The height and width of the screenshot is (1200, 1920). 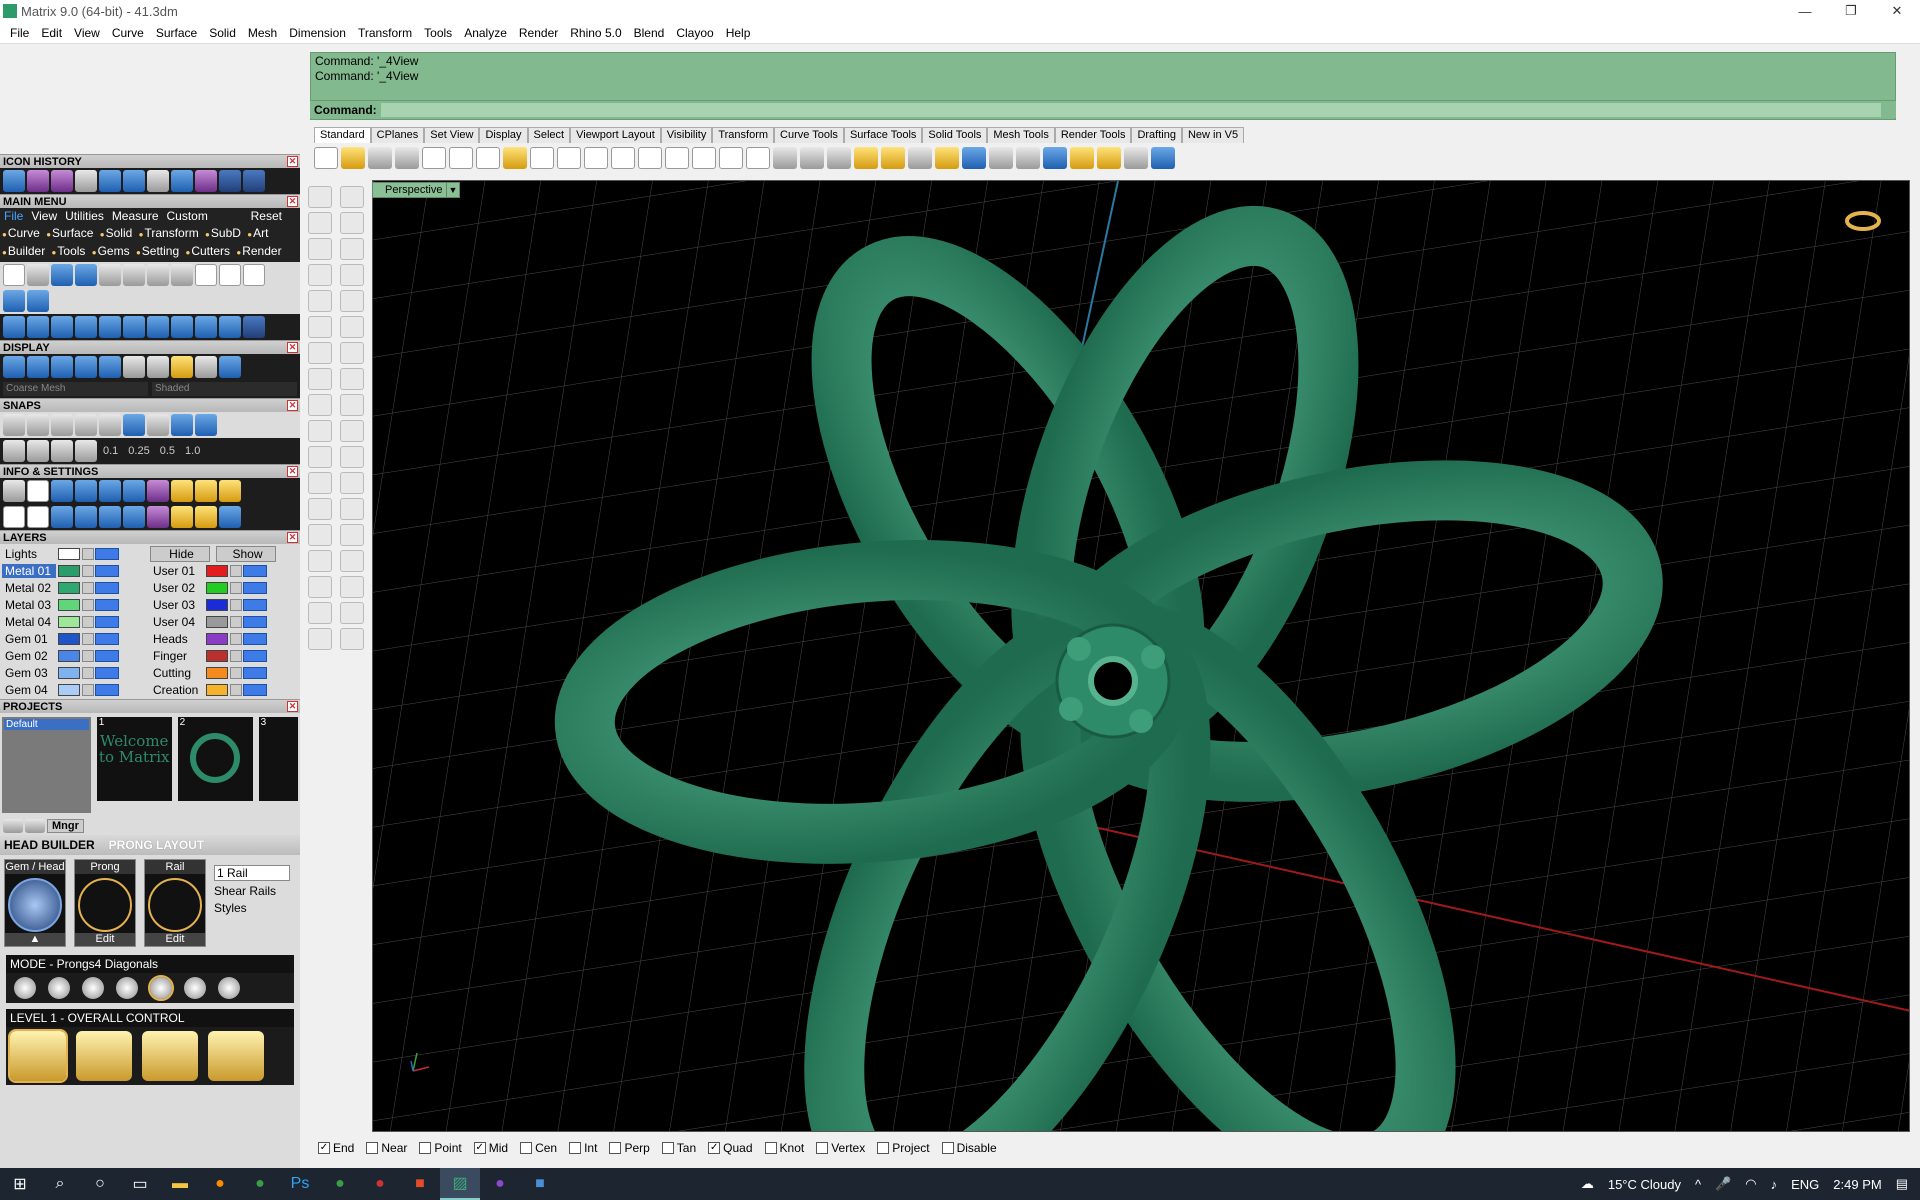 I want to click on snap-value-01: 0.1, so click(x=110, y=451).